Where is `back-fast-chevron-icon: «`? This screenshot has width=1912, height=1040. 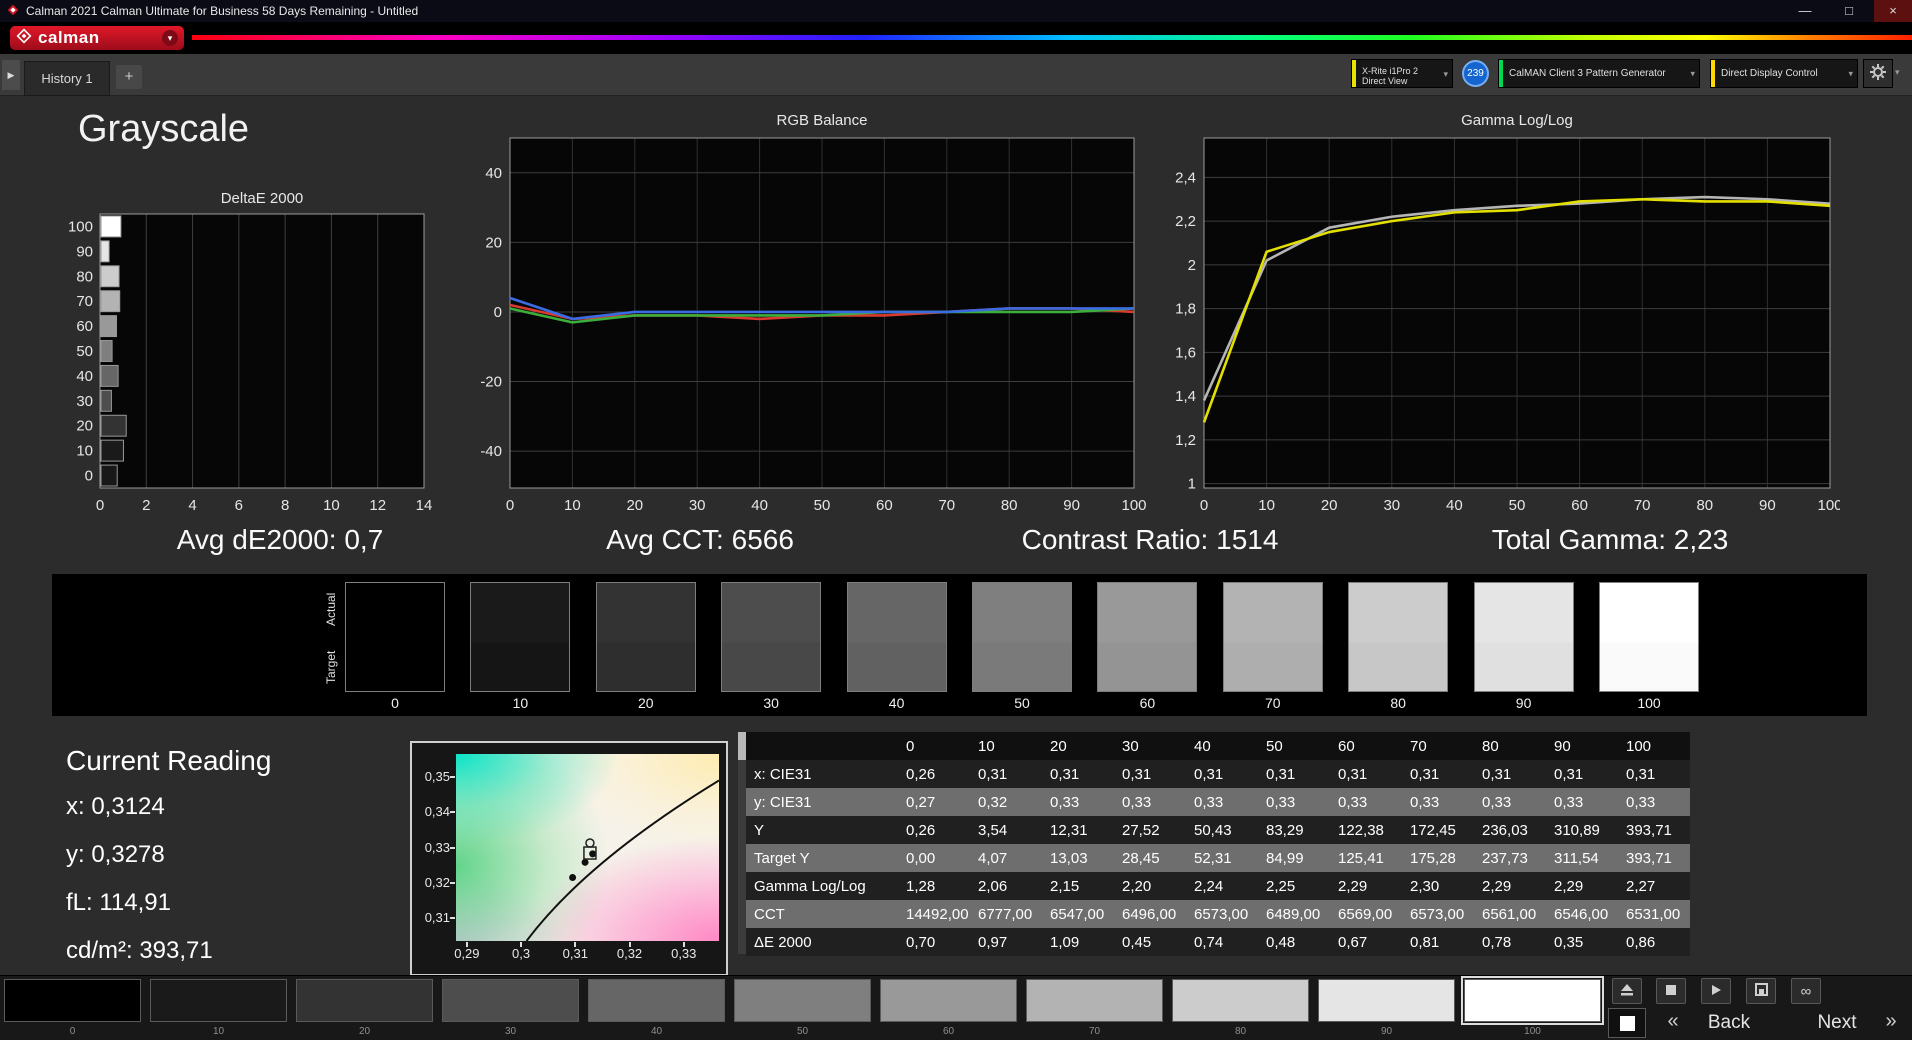
back-fast-chevron-icon: « is located at coordinates (1673, 1021).